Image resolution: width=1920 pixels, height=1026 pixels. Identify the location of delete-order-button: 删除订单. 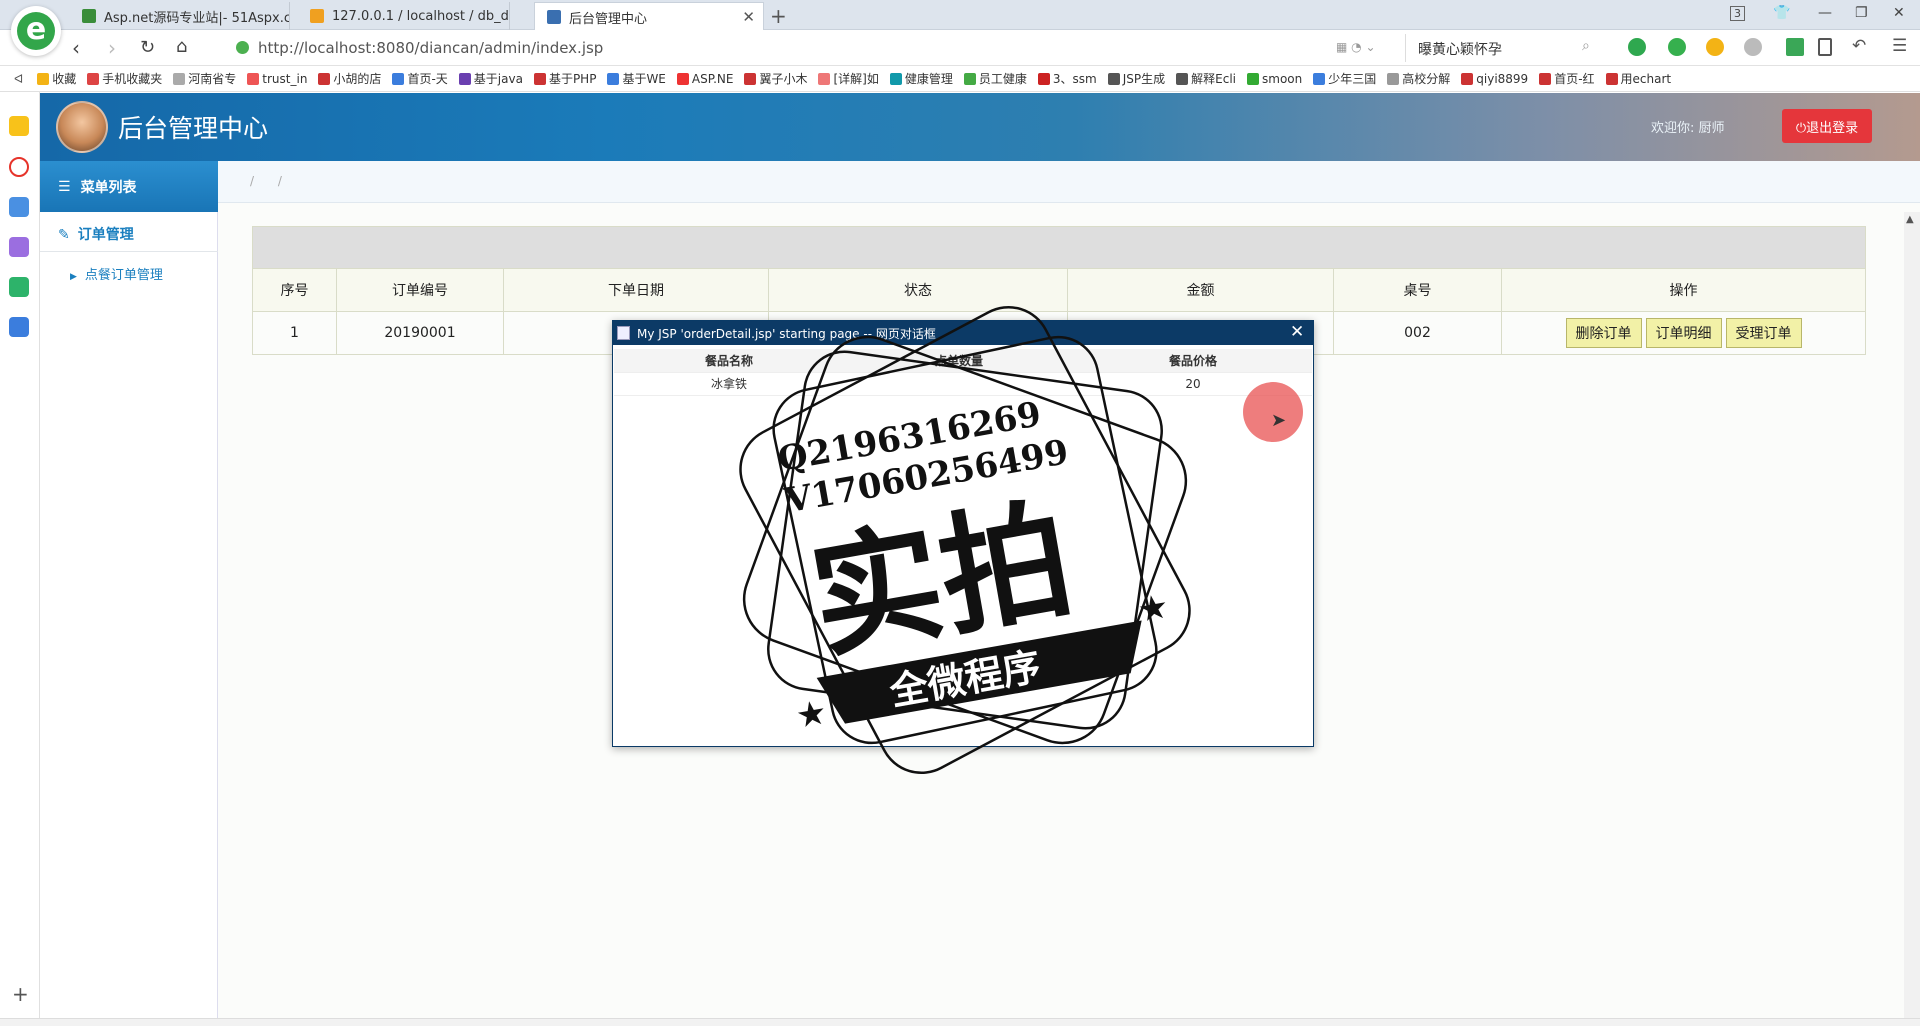
(1603, 333).